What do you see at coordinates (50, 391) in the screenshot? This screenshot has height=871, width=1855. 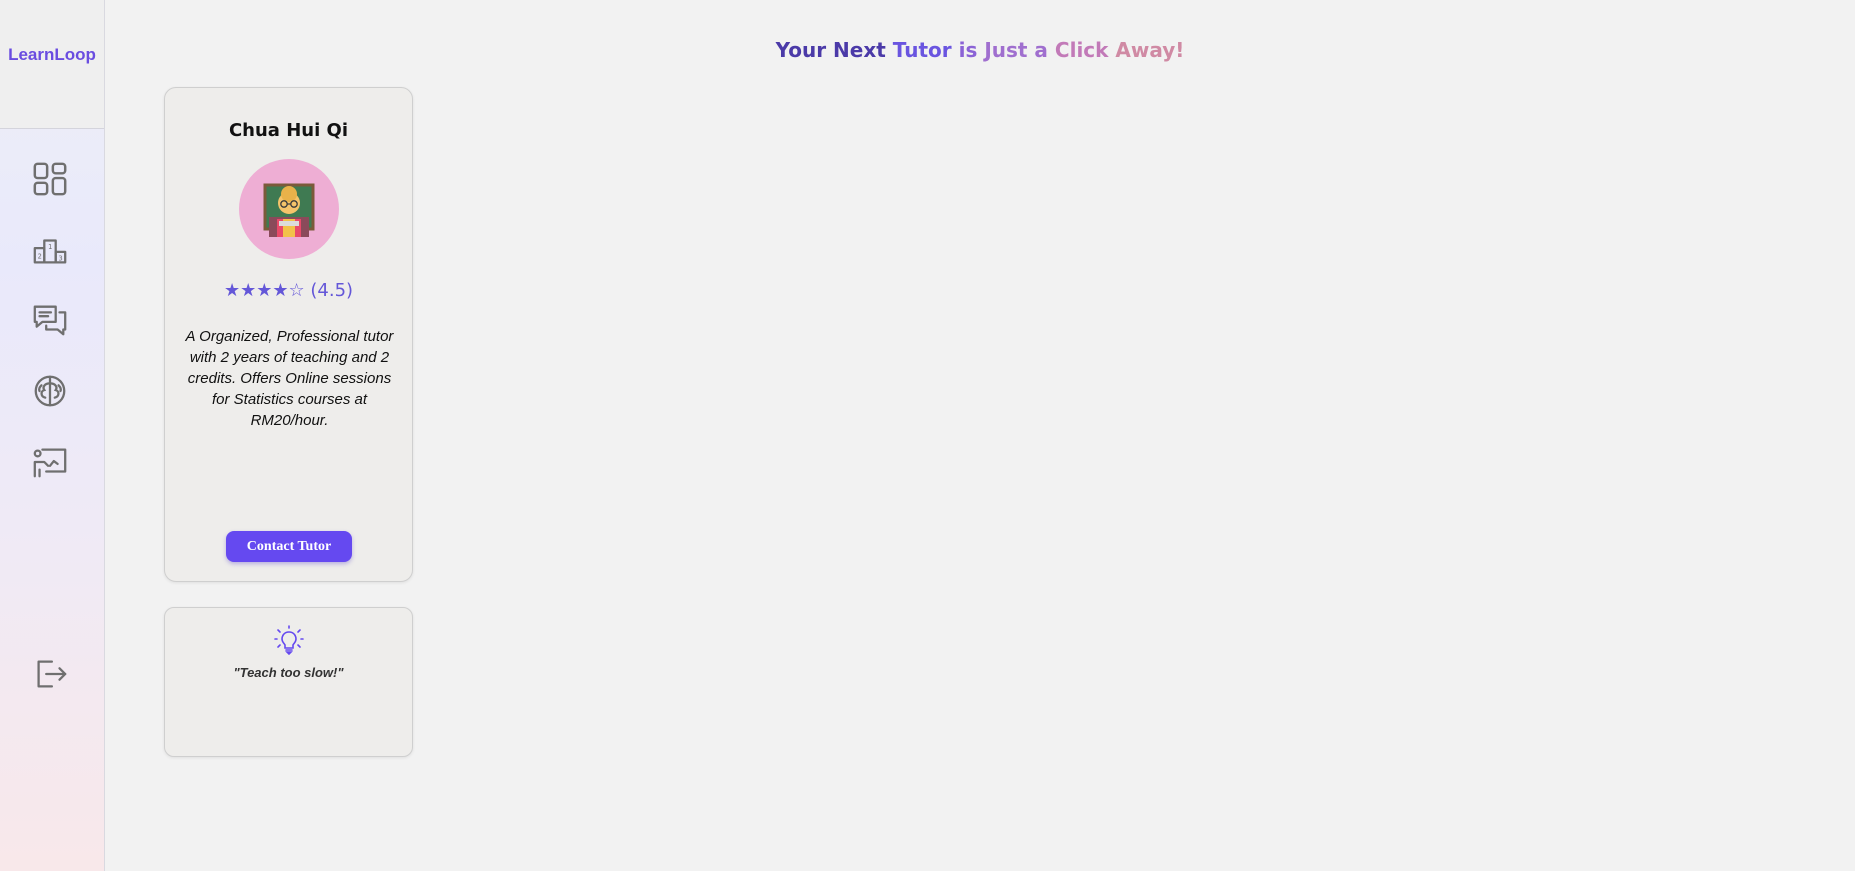 I see `brain-icon` at bounding box center [50, 391].